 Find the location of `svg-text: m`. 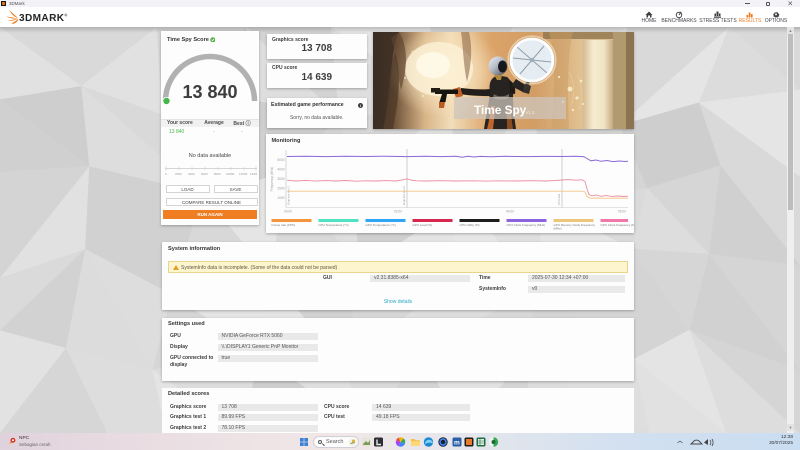

svg-text: m is located at coordinates (457, 442).